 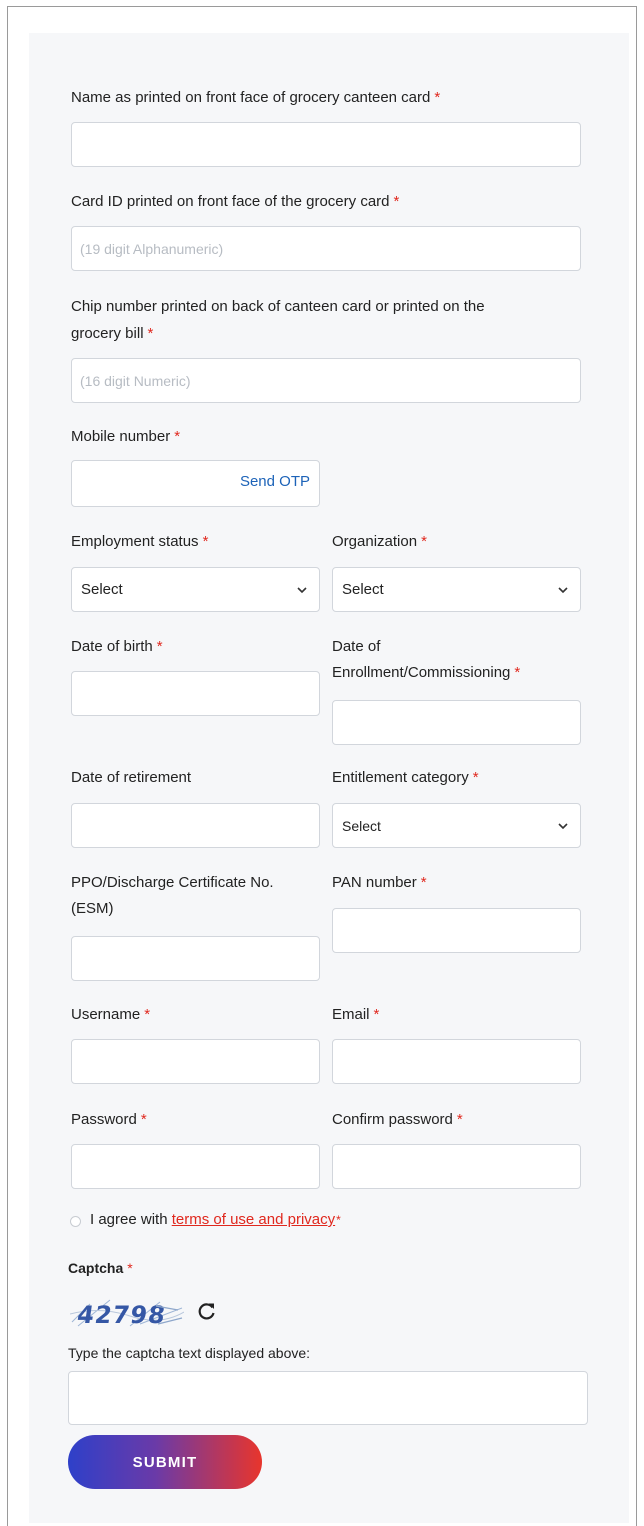 I want to click on mobile-label: Mobile number *, so click(x=126, y=436).